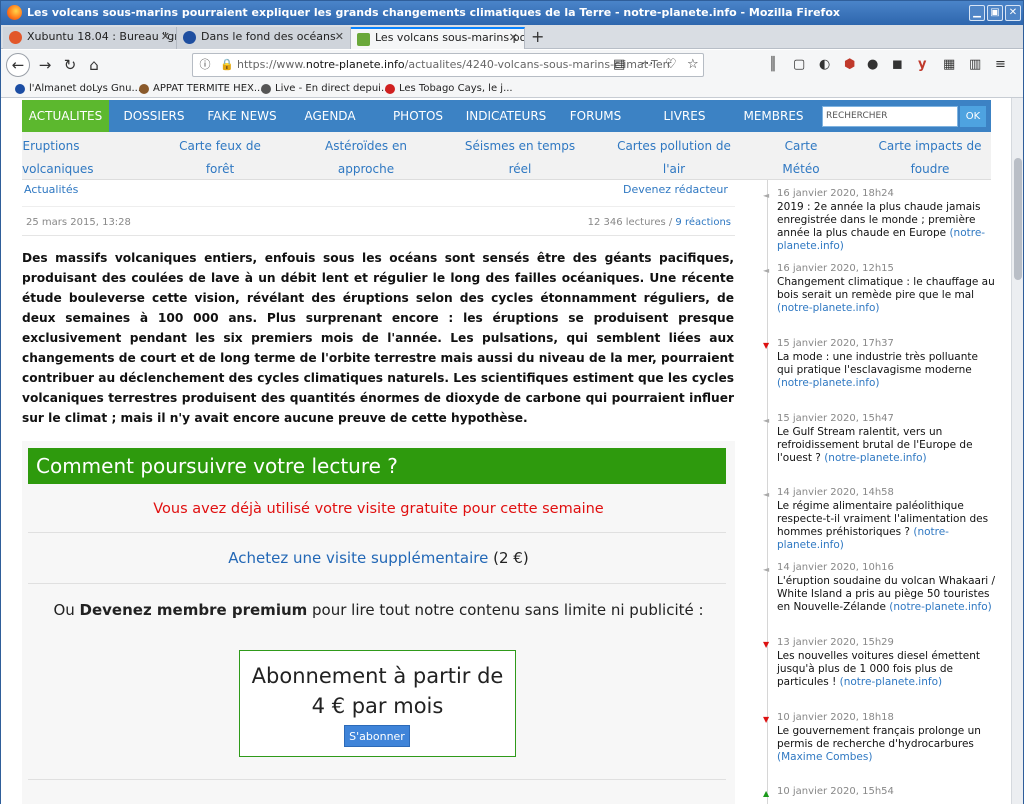 The width and height of the screenshot is (1024, 804). Describe the element at coordinates (1013, 13) in the screenshot. I see `close-window-button: ✕` at that location.